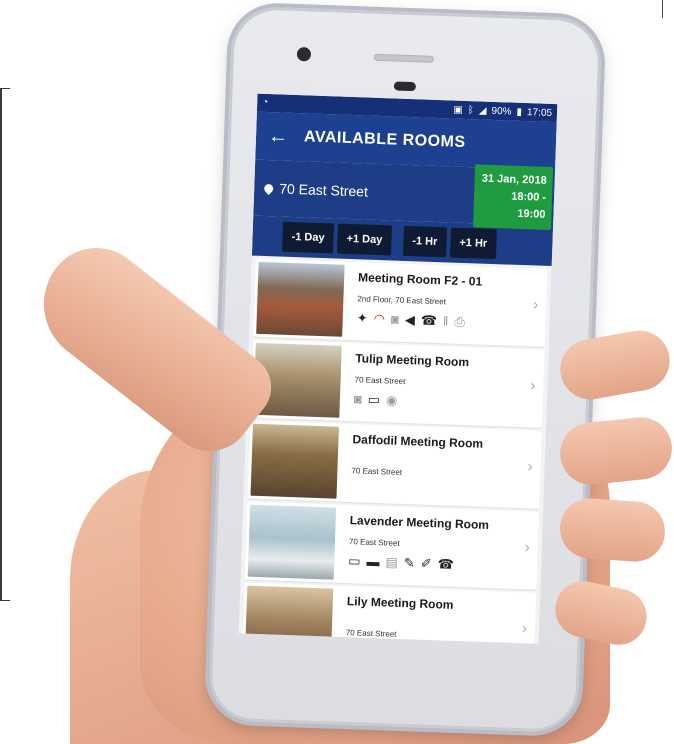 This screenshot has height=744, width=674. Describe the element at coordinates (354, 561) in the screenshot. I see `monitor-icon: ▭` at that location.